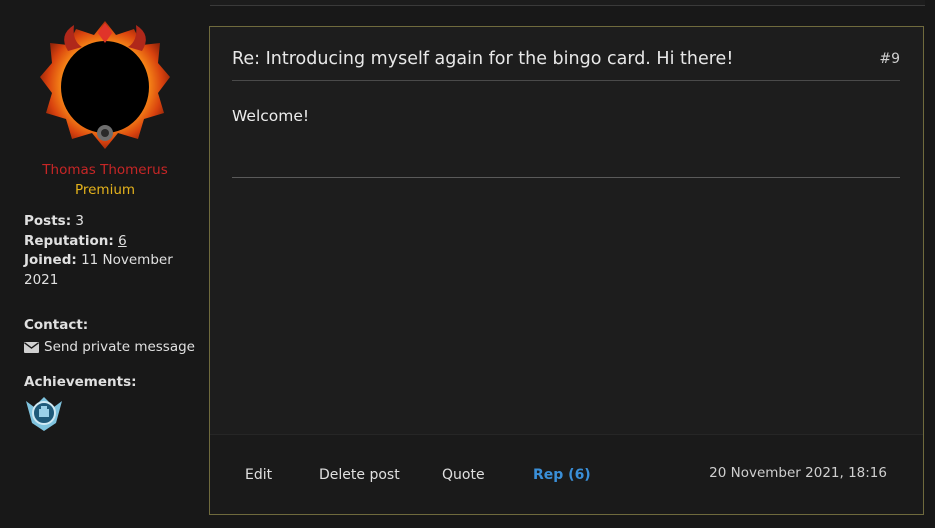 The height and width of the screenshot is (528, 935). Describe the element at coordinates (109, 222) in the screenshot. I see `posts-row: Posts: 3` at that location.